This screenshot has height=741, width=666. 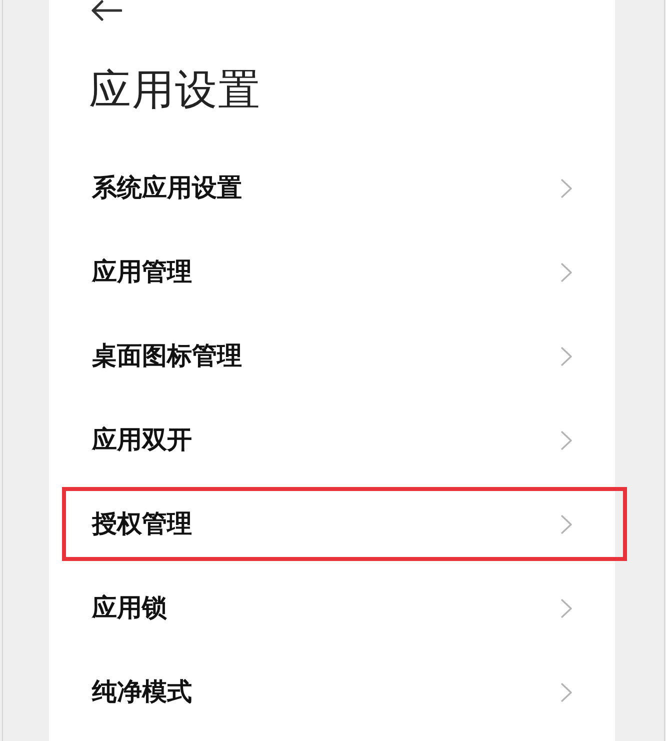 What do you see at coordinates (106, 10) in the screenshot?
I see `back-icon` at bounding box center [106, 10].